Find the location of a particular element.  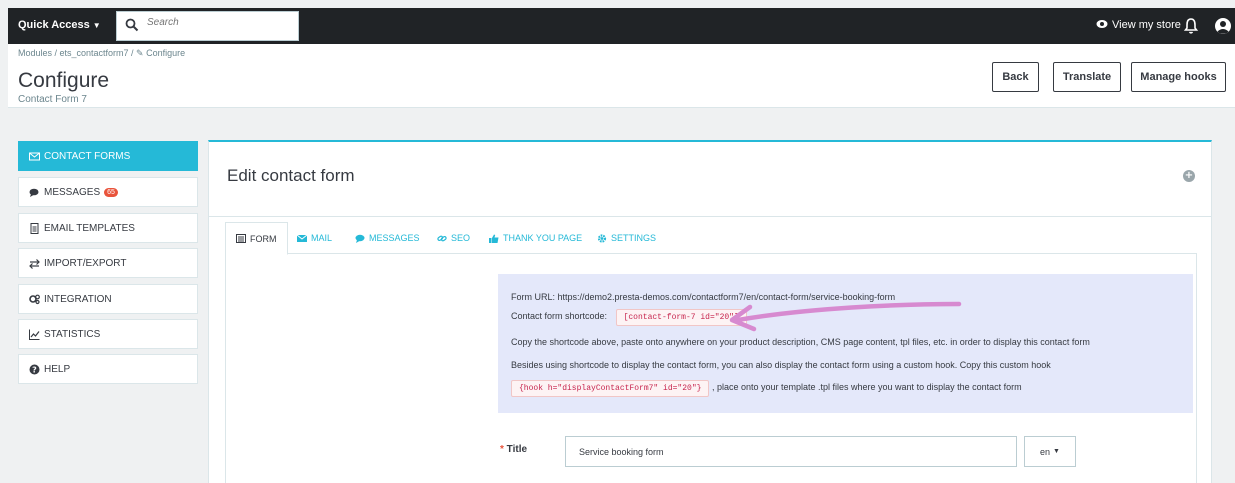

tab-label: MAIL is located at coordinates (322, 238).